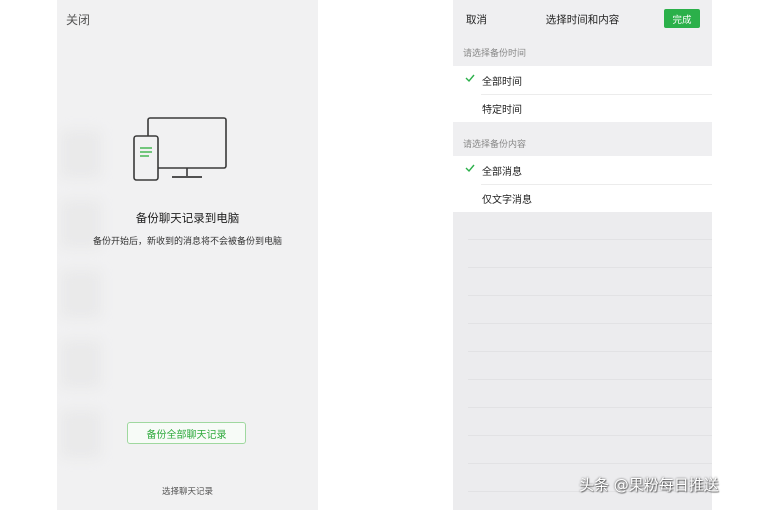 This screenshot has width=772, height=510. I want to click on close-button: 关闭, so click(78, 19).